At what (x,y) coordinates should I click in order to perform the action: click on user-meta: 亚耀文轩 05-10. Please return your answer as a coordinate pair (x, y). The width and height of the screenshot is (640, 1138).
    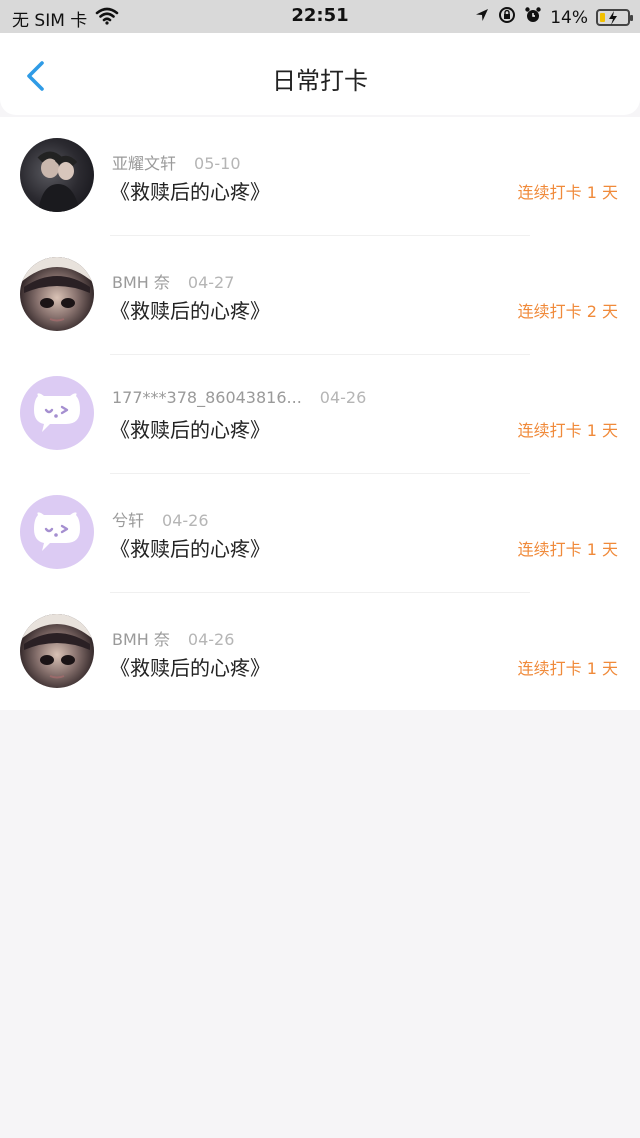
    Looking at the image, I should click on (176, 162).